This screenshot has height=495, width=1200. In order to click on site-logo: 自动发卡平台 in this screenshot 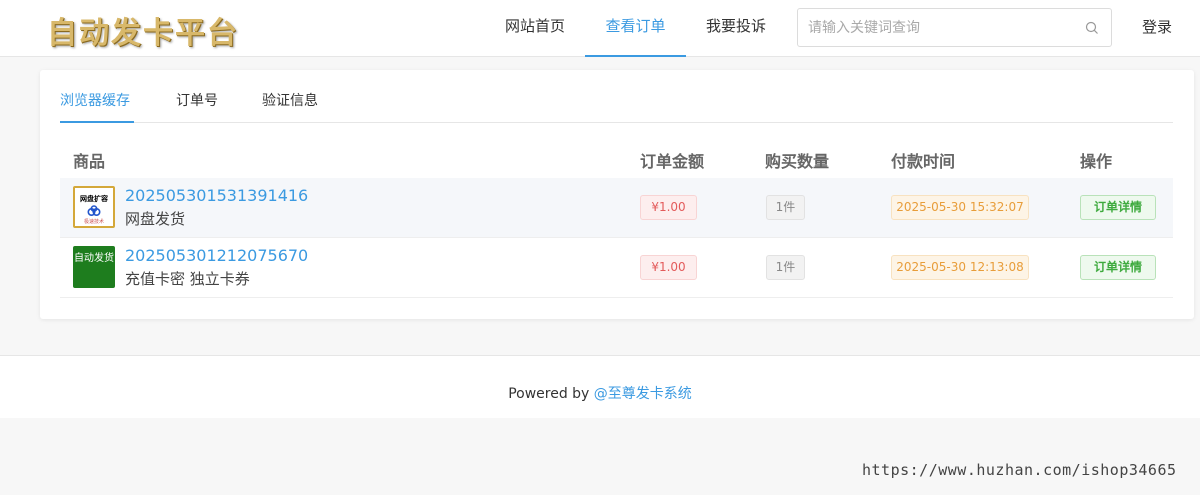, I will do `click(143, 30)`.